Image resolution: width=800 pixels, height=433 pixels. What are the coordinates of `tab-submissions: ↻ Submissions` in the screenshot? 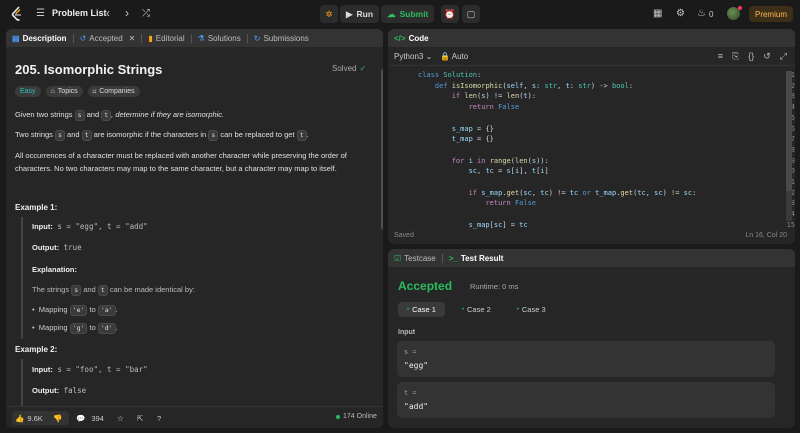 It's located at (281, 38).